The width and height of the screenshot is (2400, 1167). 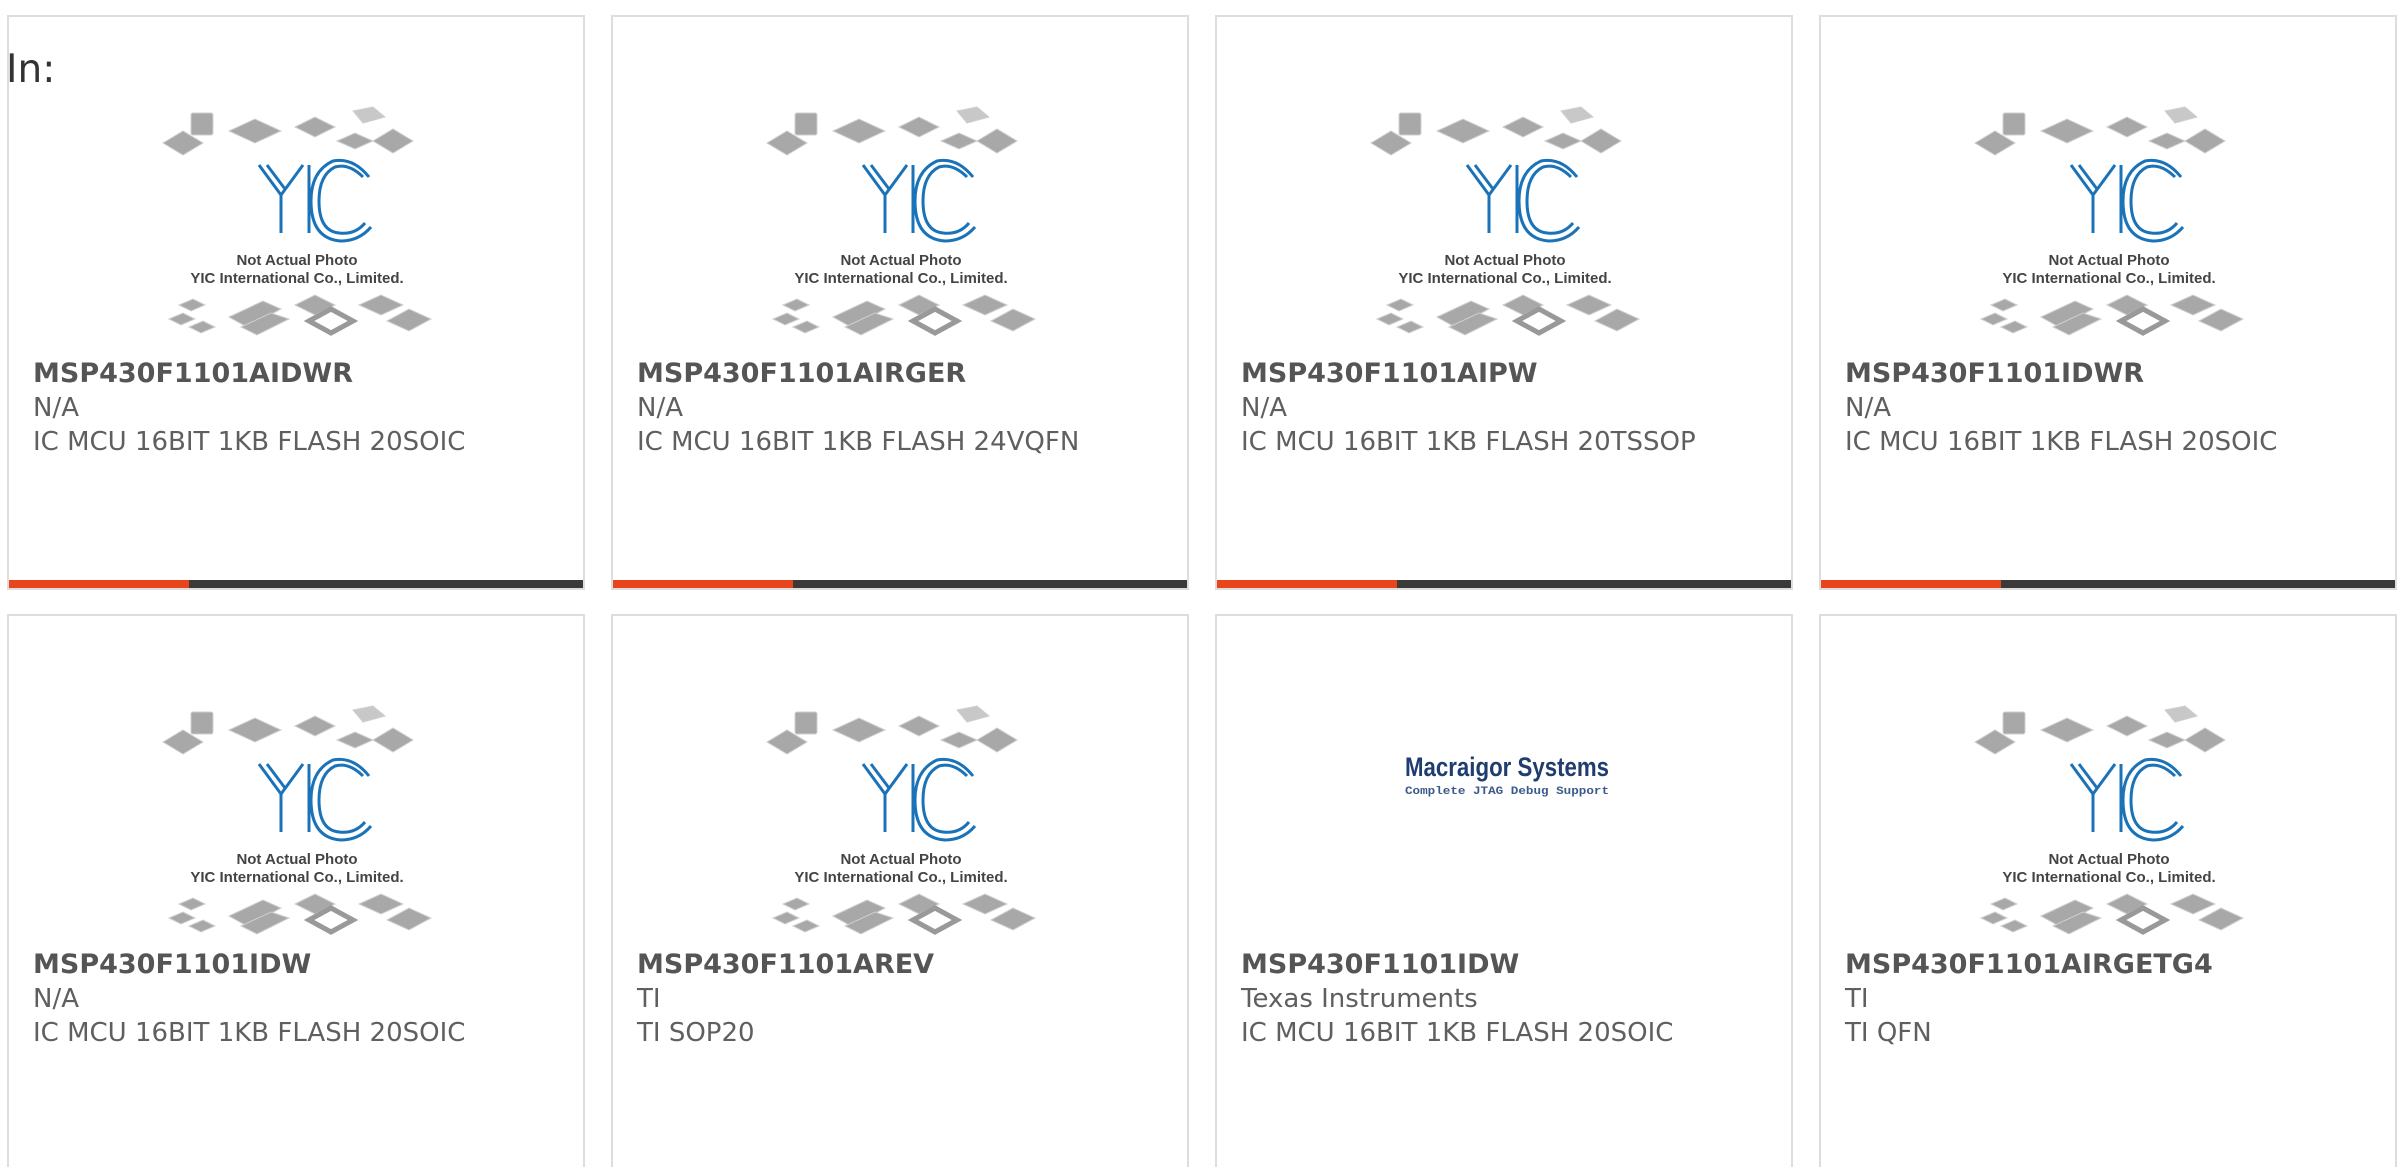 What do you see at coordinates (902, 374) in the screenshot?
I see `product-part-number: MSP430F1101AIRGER` at bounding box center [902, 374].